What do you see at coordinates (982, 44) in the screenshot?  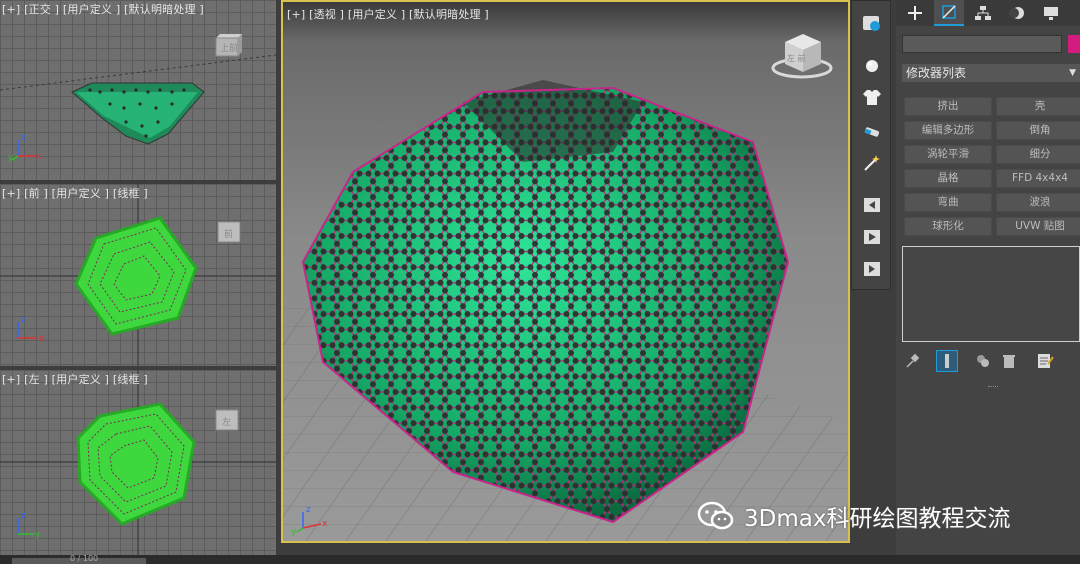 I see `object-name-field` at bounding box center [982, 44].